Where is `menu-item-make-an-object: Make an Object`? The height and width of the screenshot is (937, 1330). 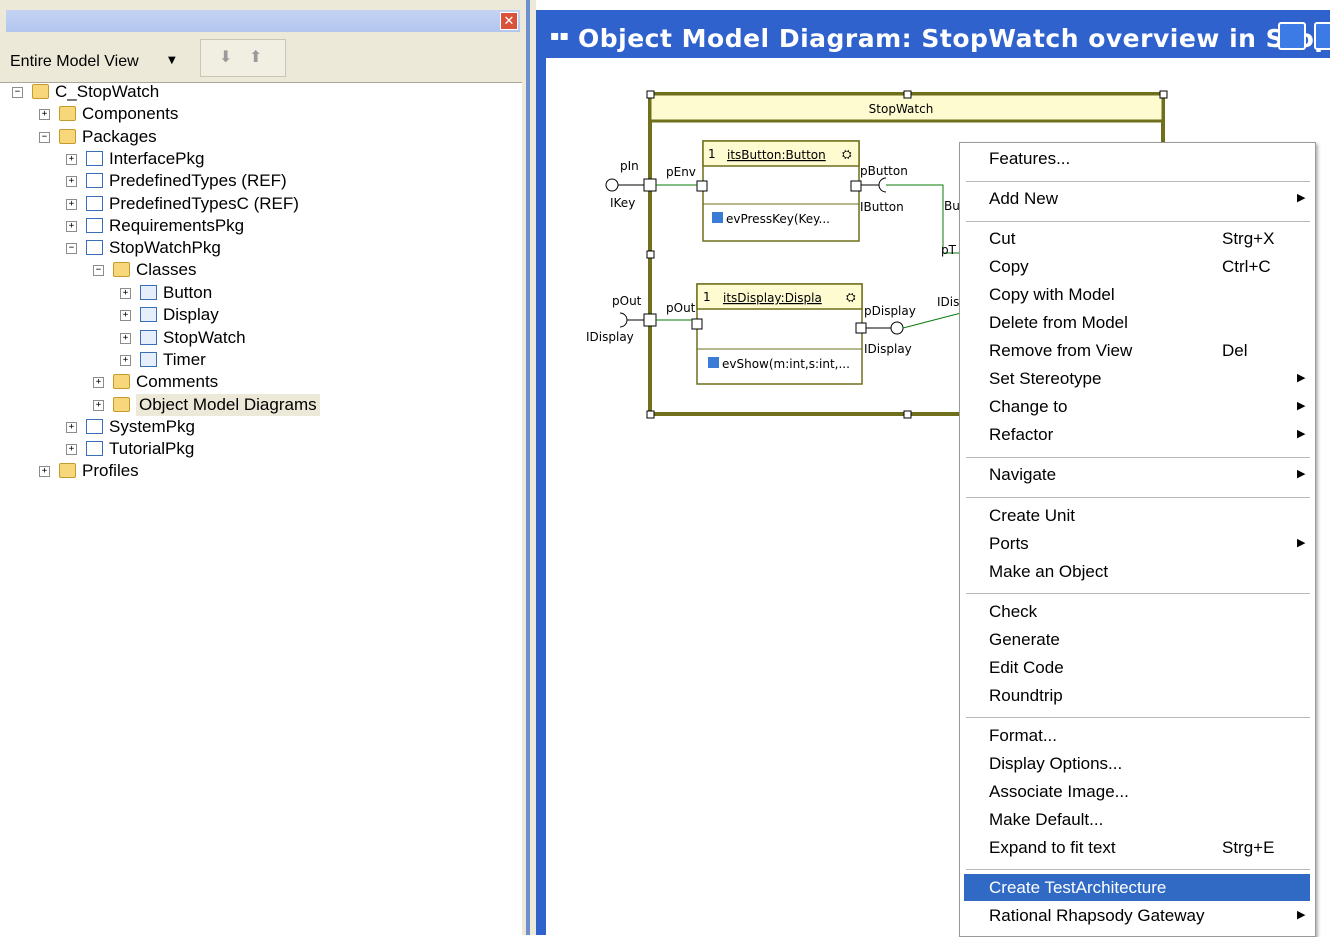
menu-item-make-an-object: Make an Object is located at coordinates (1137, 571).